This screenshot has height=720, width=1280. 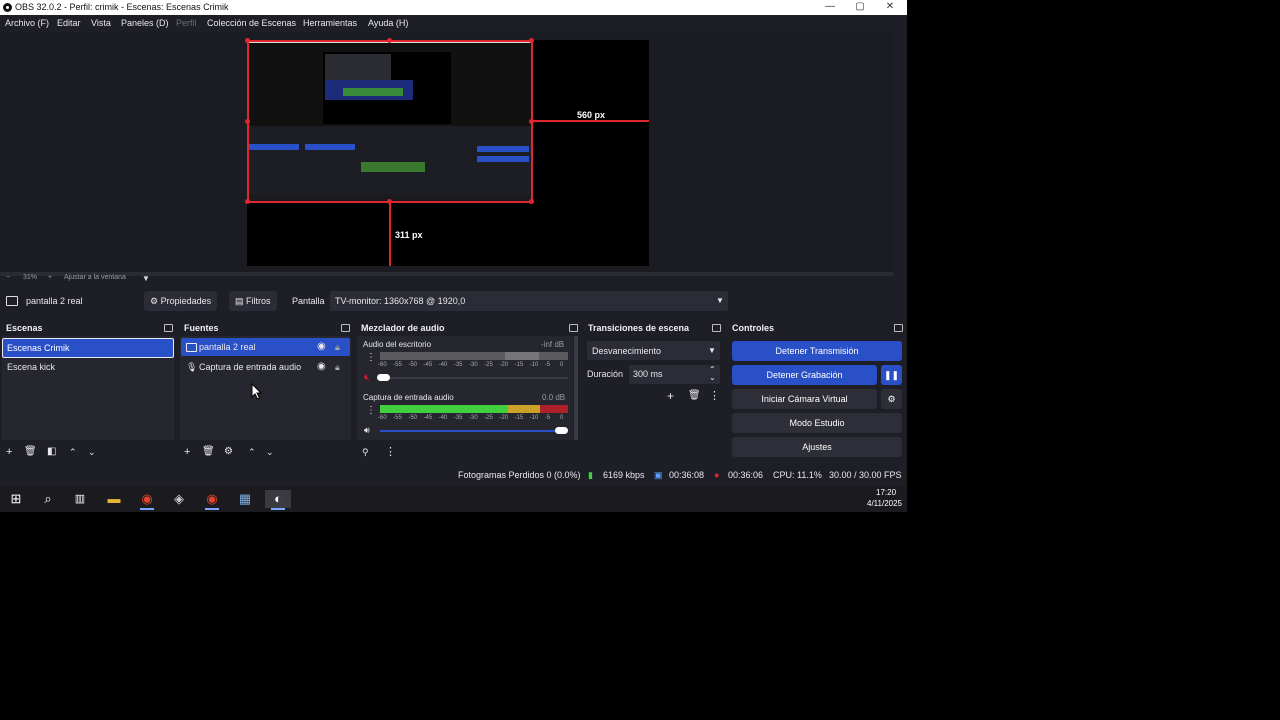 What do you see at coordinates (674, 374) in the screenshot?
I see `duration-spinbox: 300 ms ⌃ ⌄` at bounding box center [674, 374].